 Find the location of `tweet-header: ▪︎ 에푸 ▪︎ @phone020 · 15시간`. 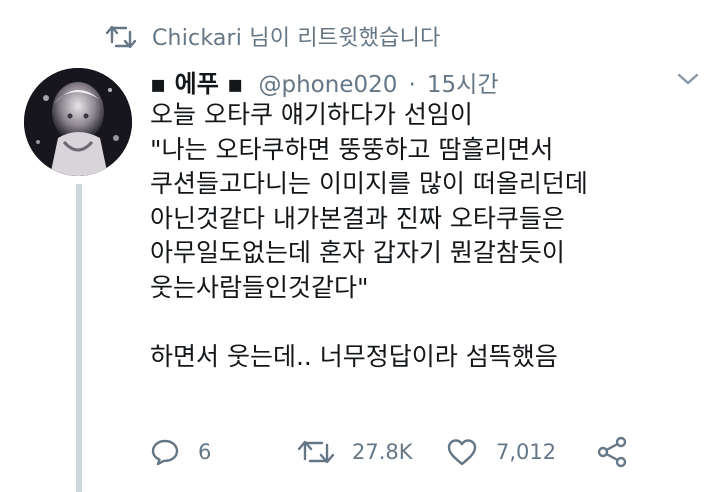

tweet-header: ▪︎ 에푸 ▪︎ @phone020 · 15시간 is located at coordinates (324, 81).